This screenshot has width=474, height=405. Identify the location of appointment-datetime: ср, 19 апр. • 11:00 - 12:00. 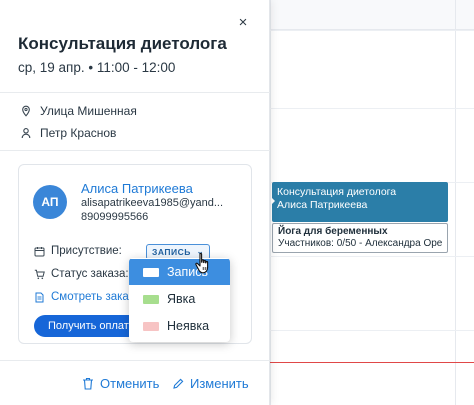
(97, 67).